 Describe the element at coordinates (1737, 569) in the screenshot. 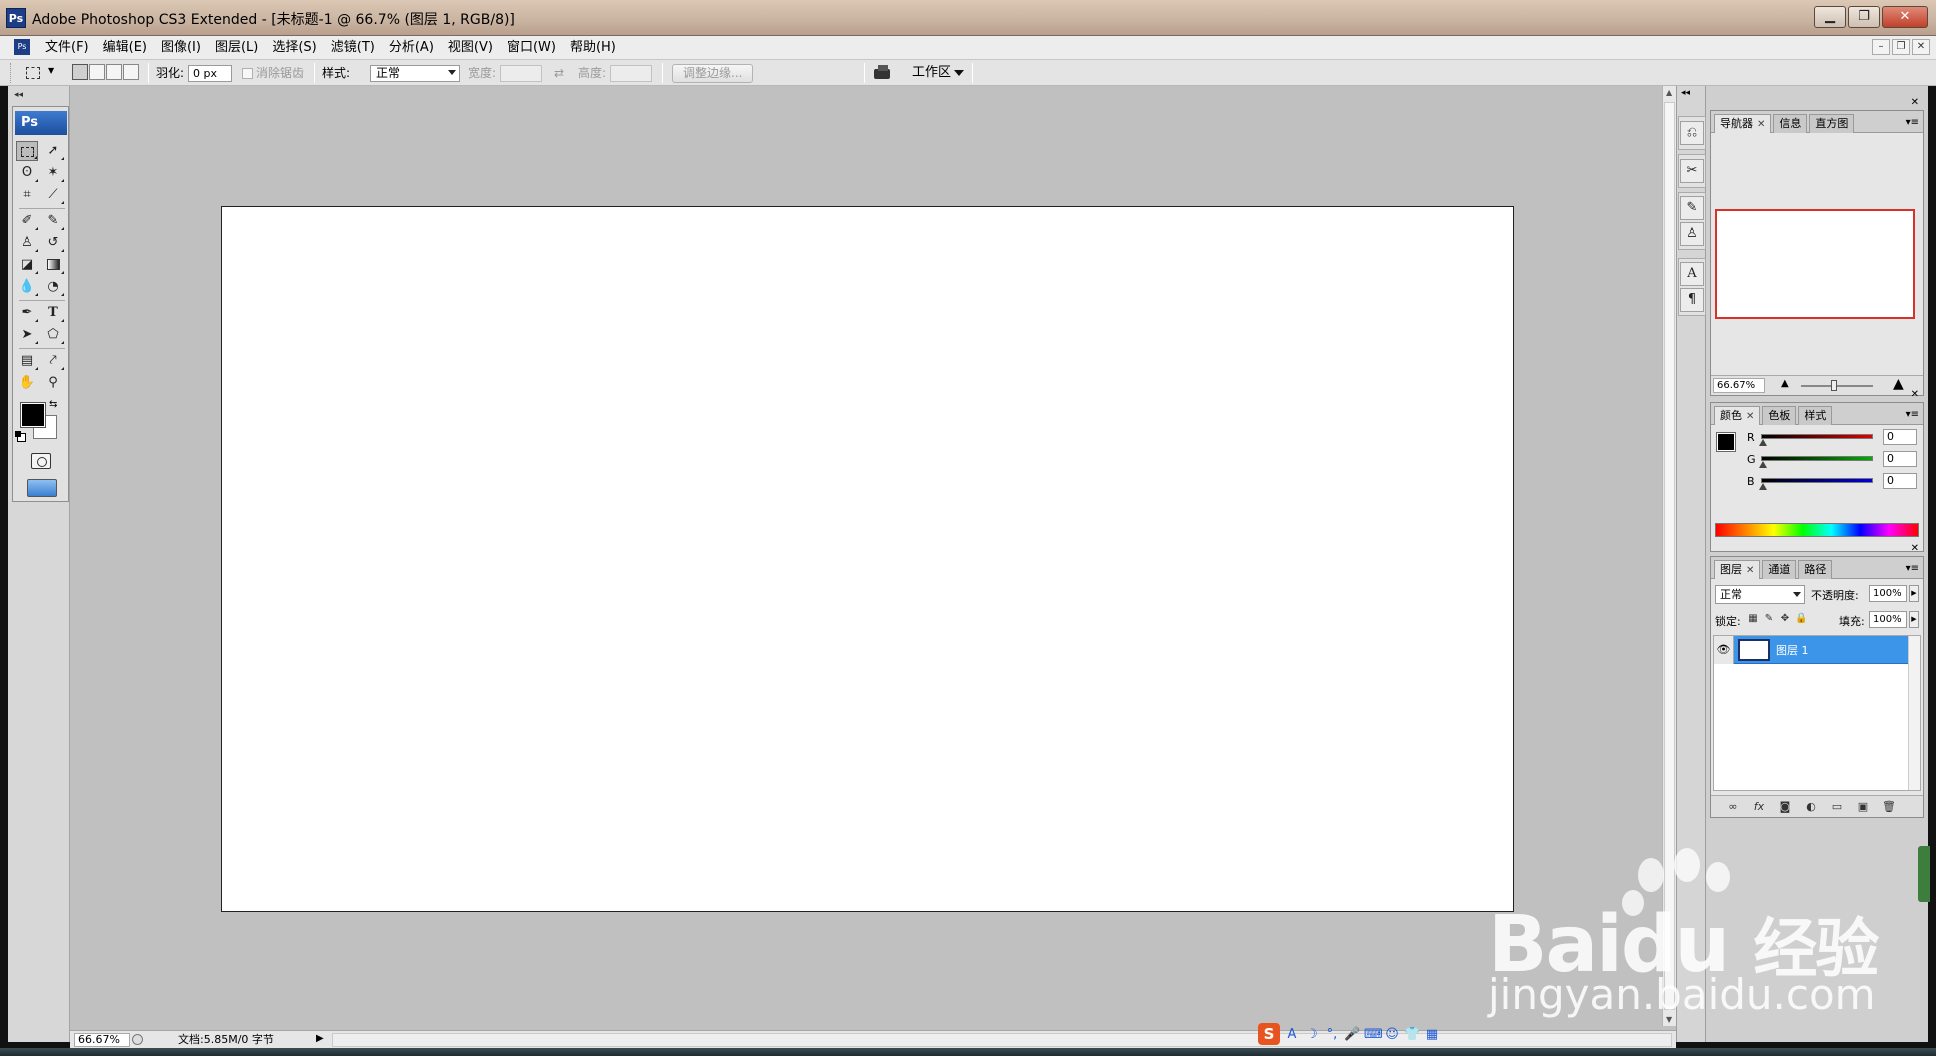

I see `tab-layers: 图层 ✕` at that location.